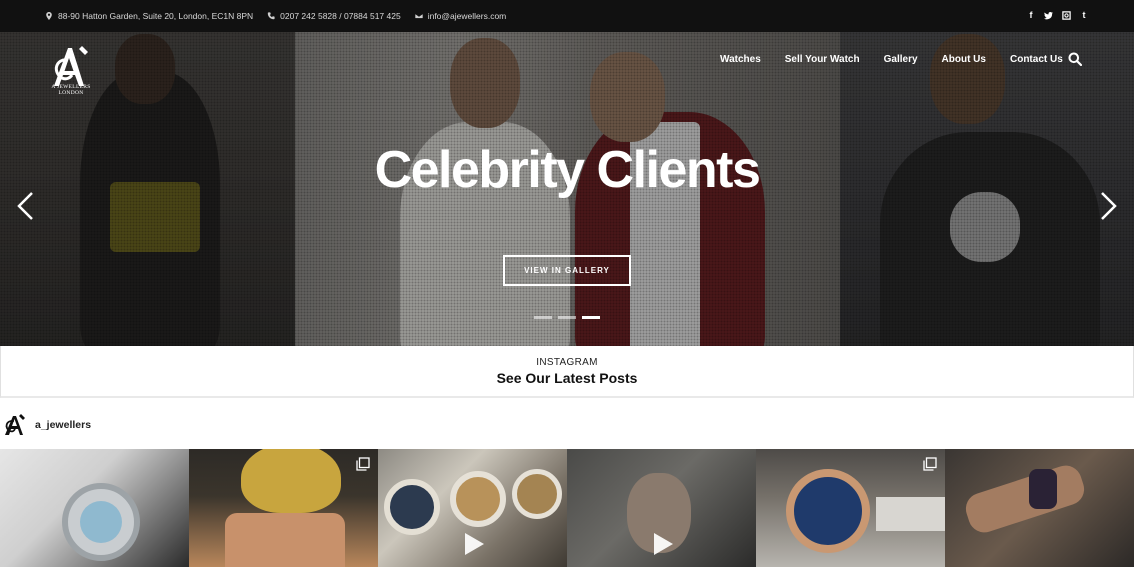  I want to click on email-link: info@ajewellers.com, so click(467, 16).